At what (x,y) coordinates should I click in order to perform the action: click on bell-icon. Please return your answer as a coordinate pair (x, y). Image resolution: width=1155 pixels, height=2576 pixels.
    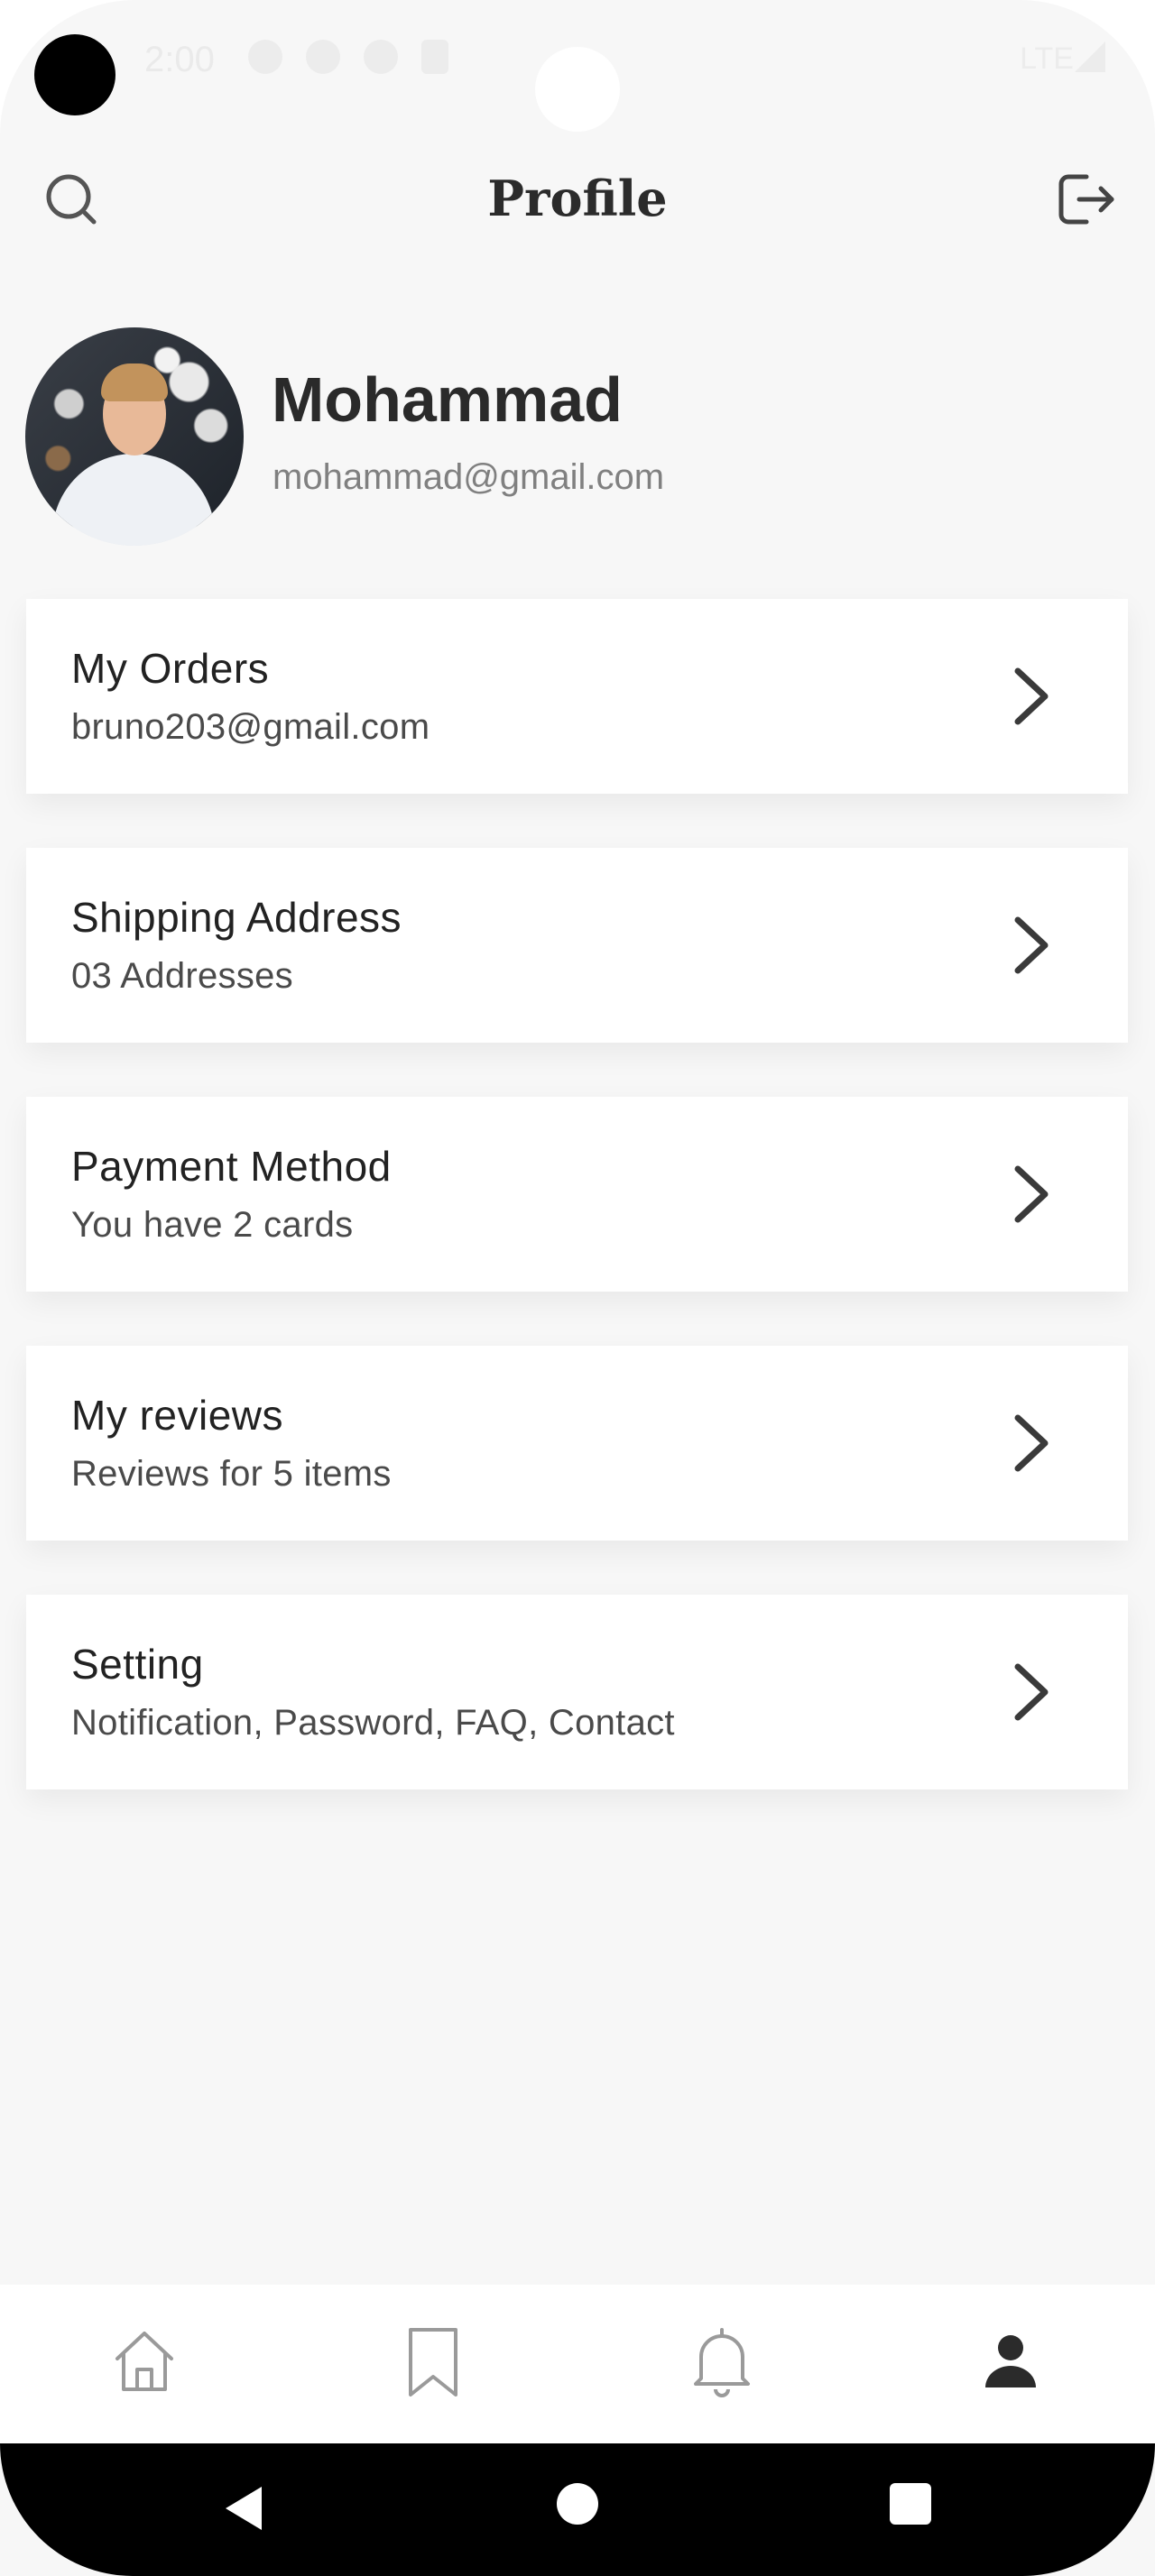
    Looking at the image, I should click on (722, 2362).